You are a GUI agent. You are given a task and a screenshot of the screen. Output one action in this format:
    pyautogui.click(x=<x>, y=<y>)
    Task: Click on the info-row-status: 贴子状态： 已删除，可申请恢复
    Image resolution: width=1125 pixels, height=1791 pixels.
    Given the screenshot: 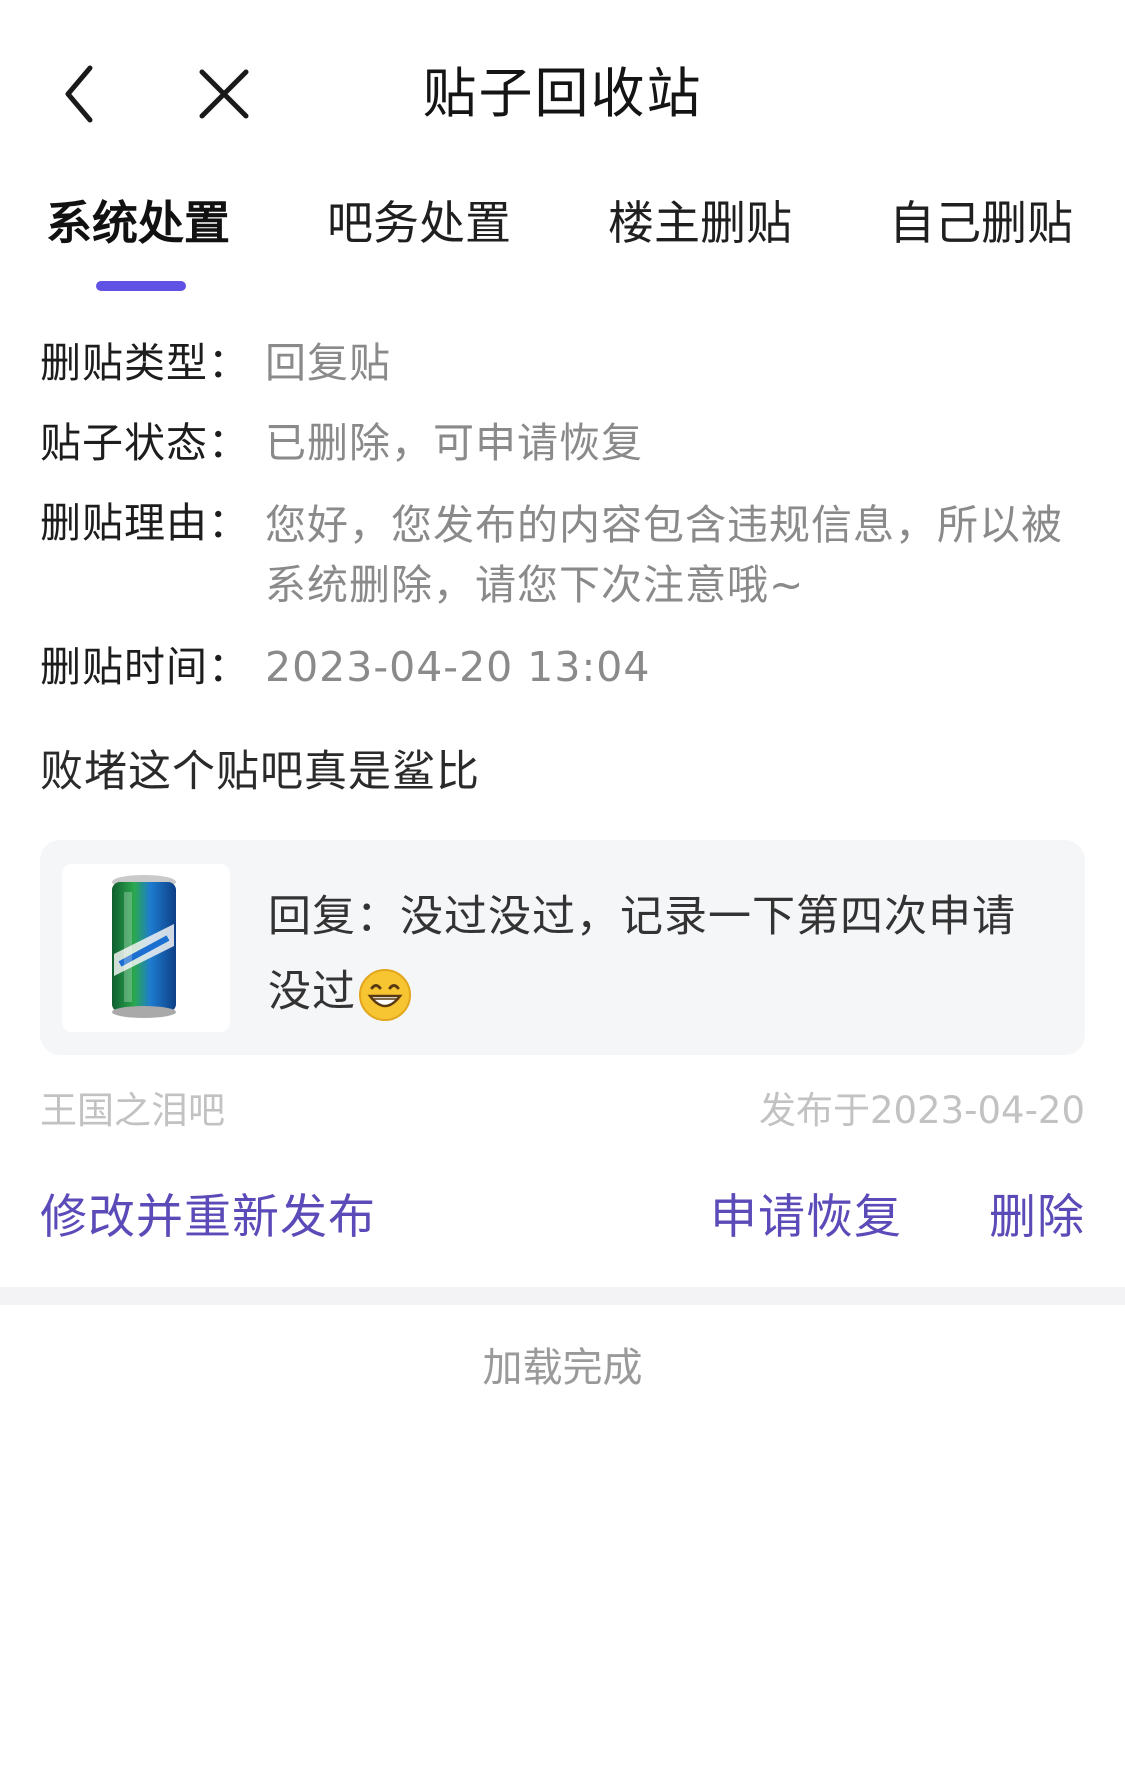 What is the action you would take?
    pyautogui.click(x=562, y=443)
    